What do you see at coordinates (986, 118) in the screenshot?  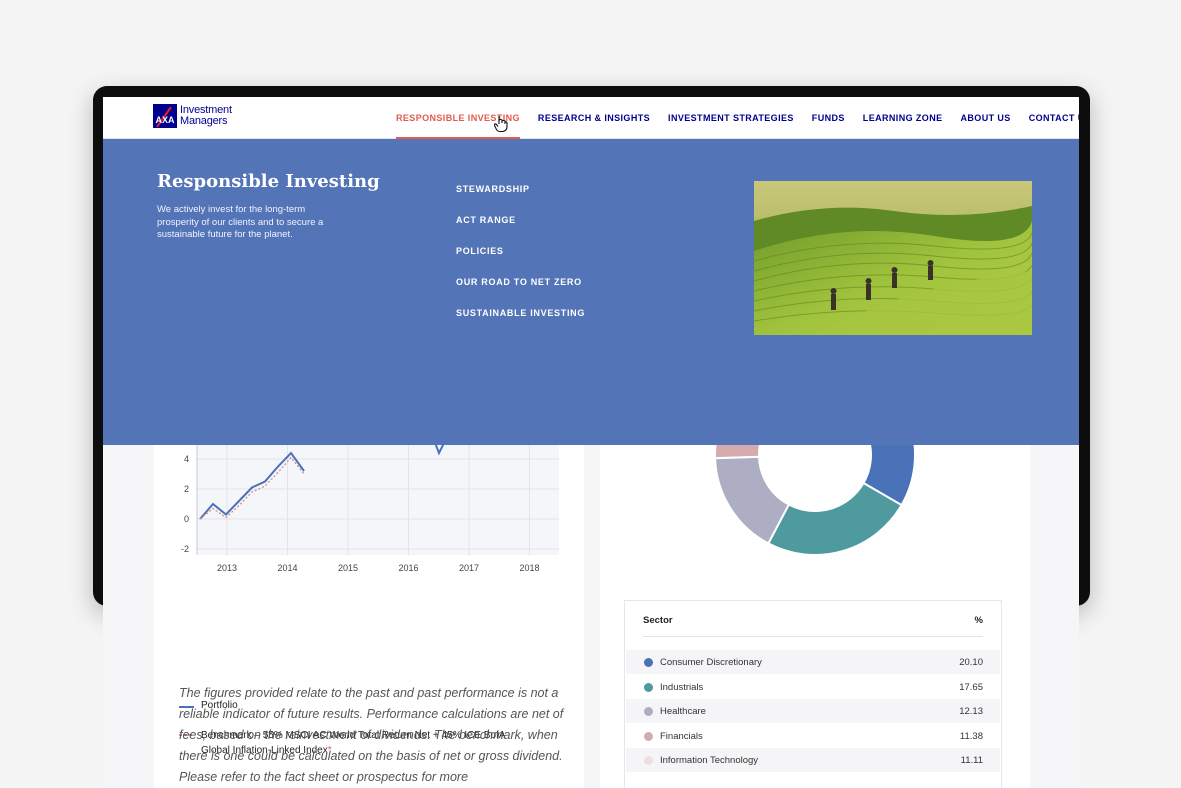 I see `nav-about-us: ABOUT US` at bounding box center [986, 118].